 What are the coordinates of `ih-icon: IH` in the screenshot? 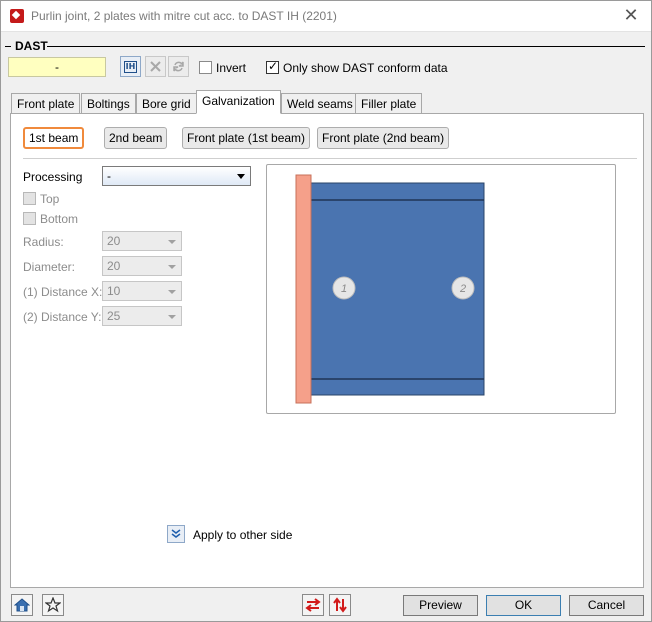 It's located at (130, 66).